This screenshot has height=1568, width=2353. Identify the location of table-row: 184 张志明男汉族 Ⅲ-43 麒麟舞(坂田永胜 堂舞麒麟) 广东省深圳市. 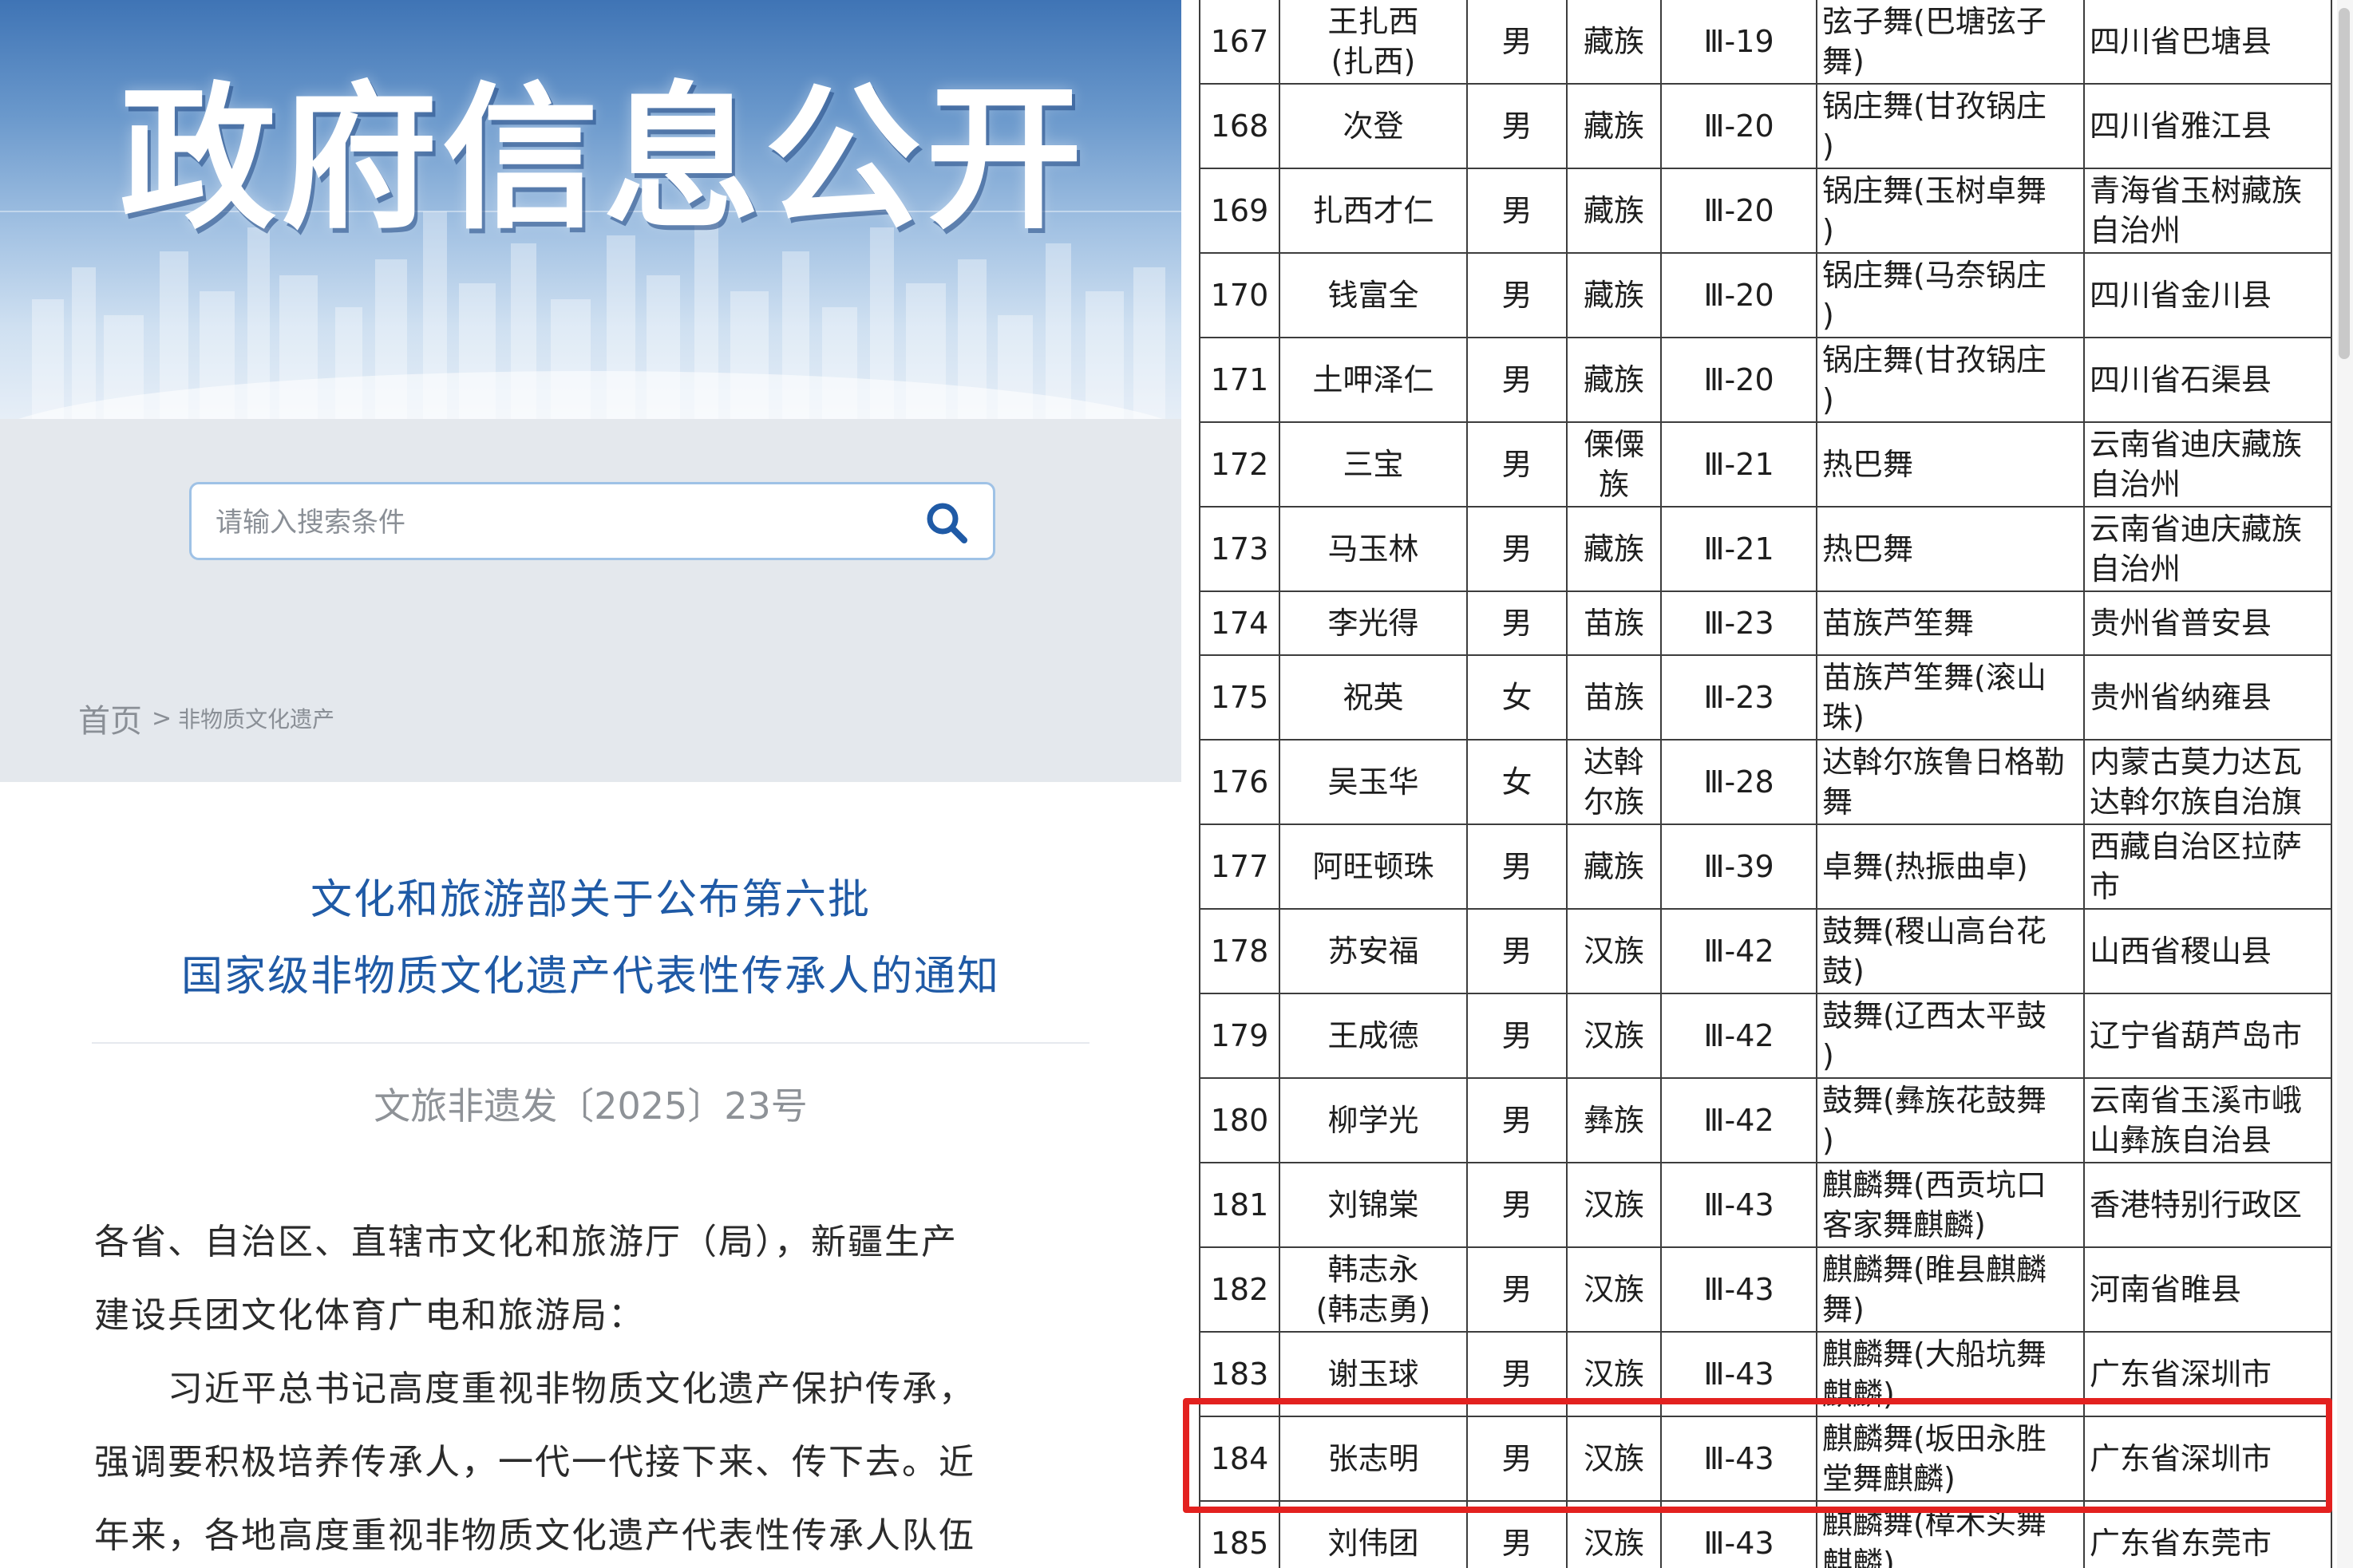
(1765, 1459).